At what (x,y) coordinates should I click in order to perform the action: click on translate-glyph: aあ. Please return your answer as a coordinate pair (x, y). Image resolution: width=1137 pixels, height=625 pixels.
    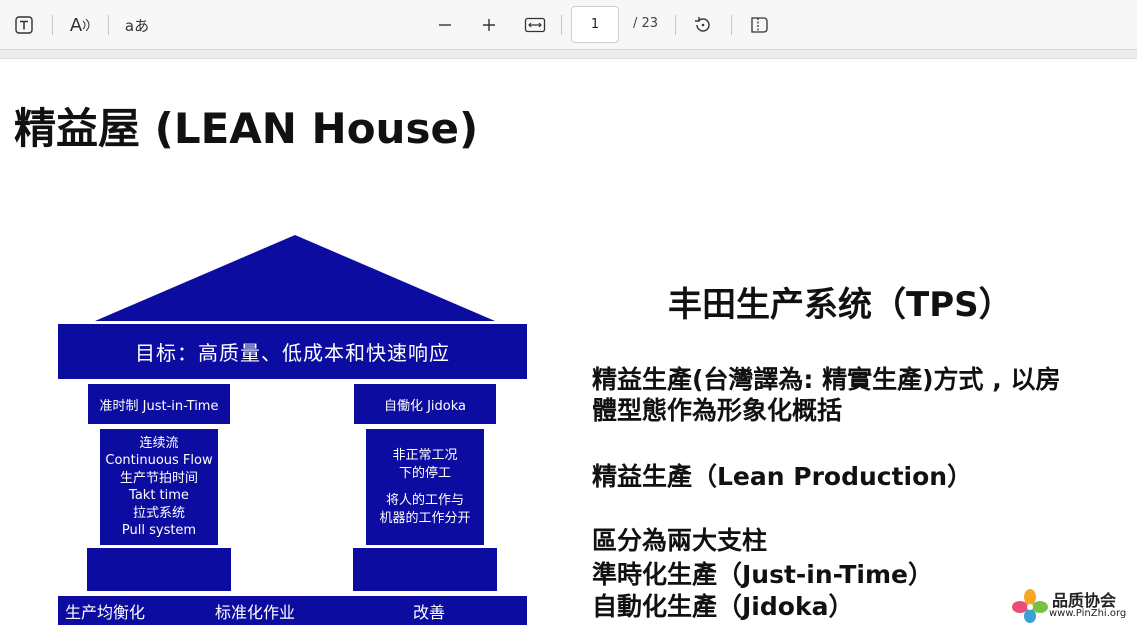
    Looking at the image, I should click on (137, 25).